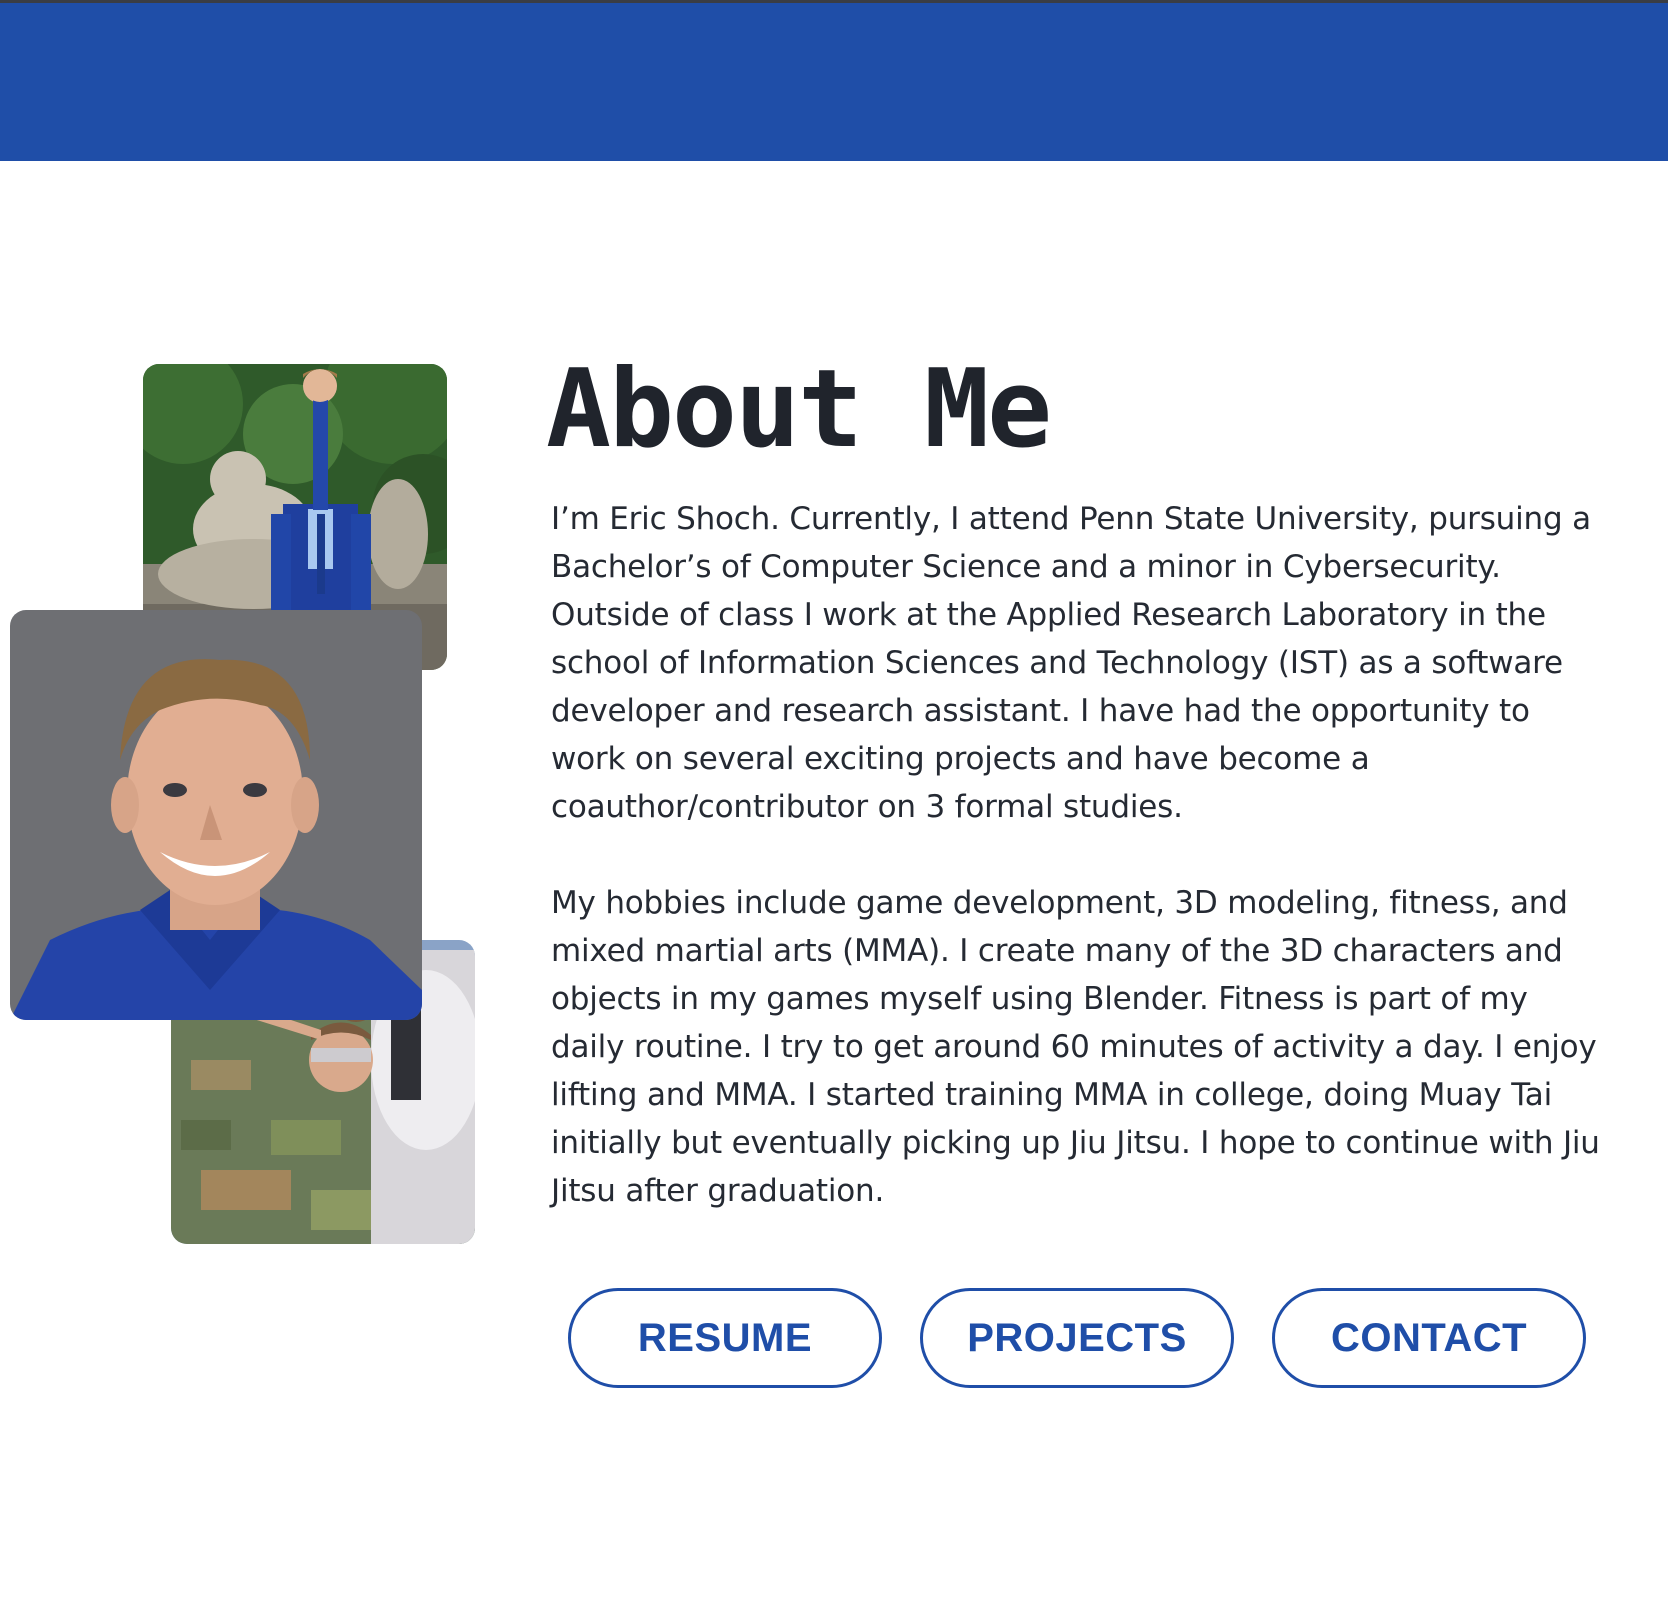 Image resolution: width=1668 pixels, height=1618 pixels. I want to click on contact-button: CONTACT, so click(1429, 1338).